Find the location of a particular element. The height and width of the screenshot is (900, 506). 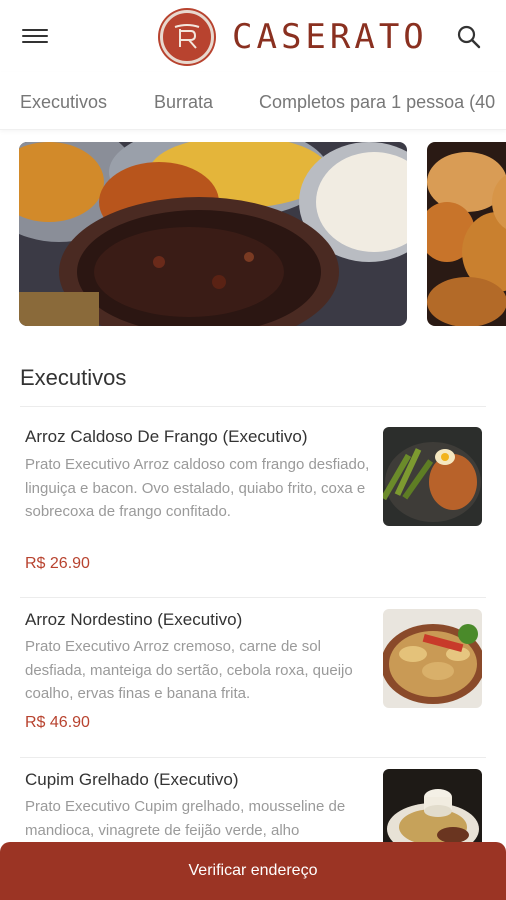

item-name: Arroz Nordestino (Executivo) is located at coordinates (134, 619).